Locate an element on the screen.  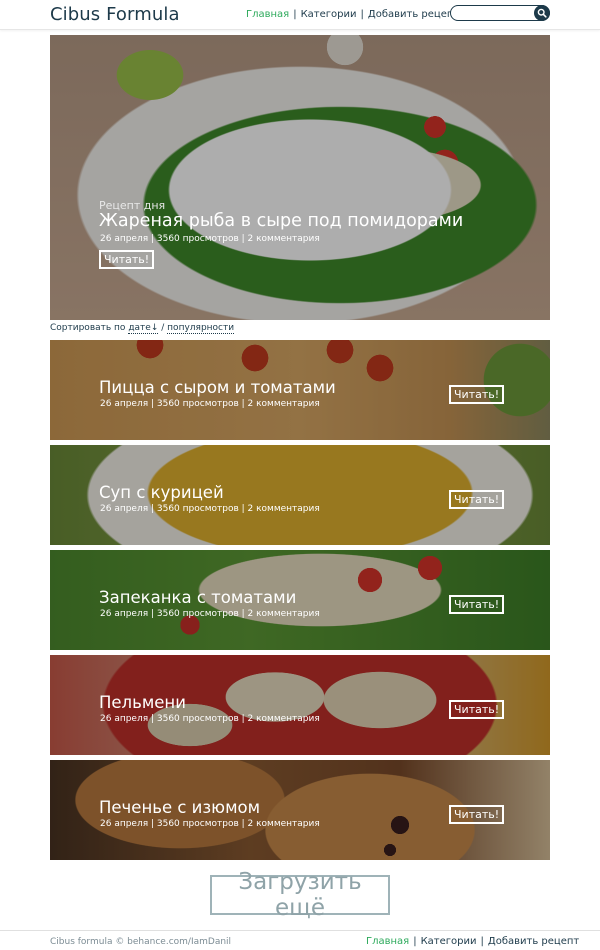
search-box is located at coordinates (500, 13).